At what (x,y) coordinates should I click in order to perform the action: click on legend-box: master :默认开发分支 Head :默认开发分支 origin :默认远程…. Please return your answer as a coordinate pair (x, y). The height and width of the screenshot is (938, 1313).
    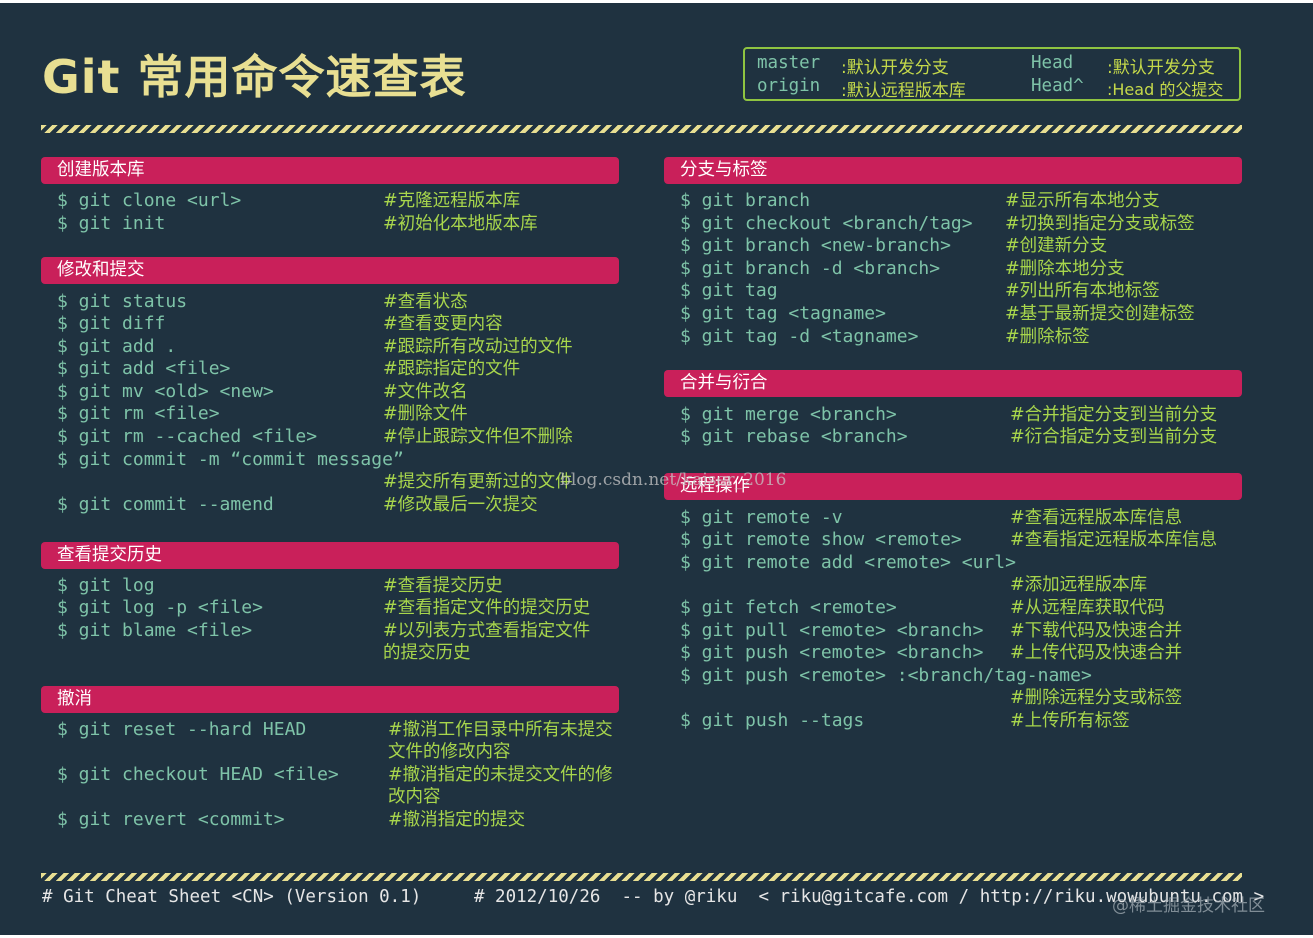
    Looking at the image, I should click on (992, 74).